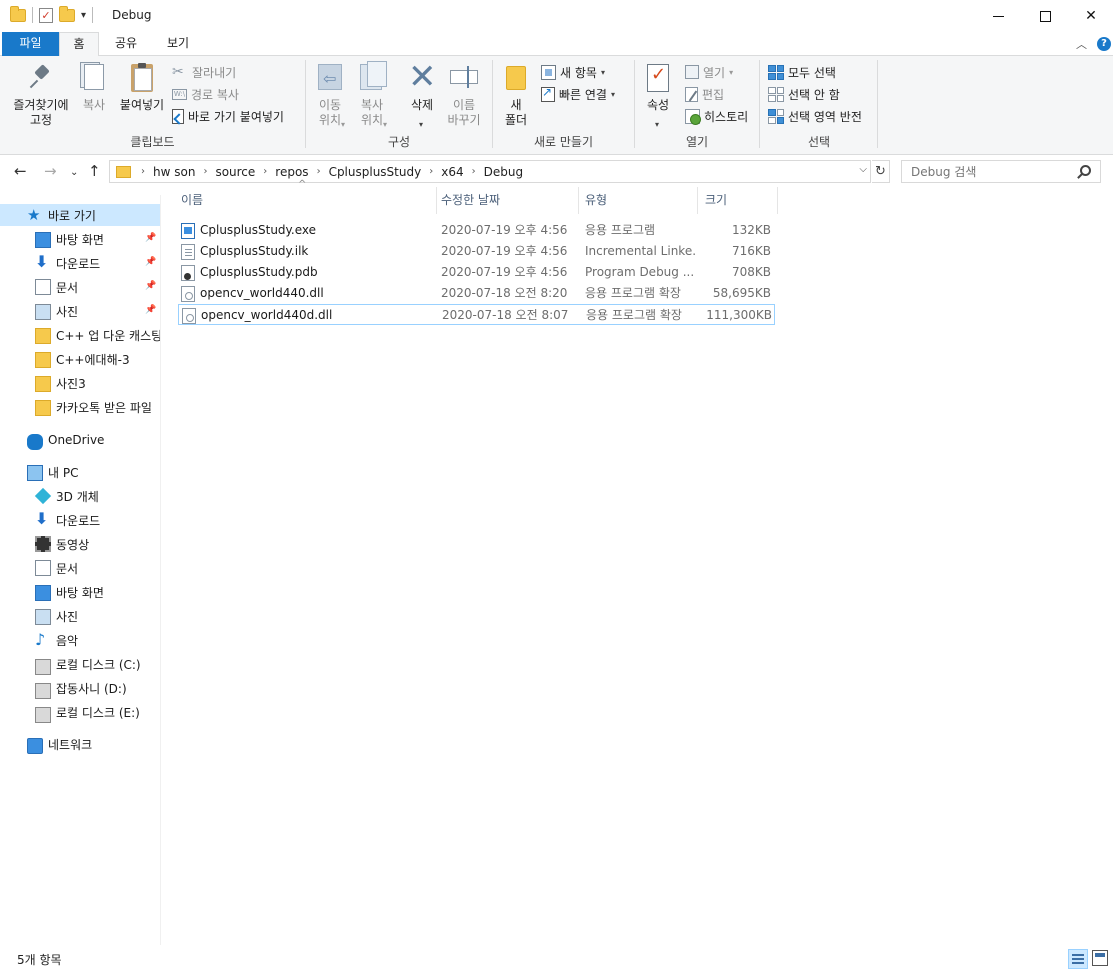 This screenshot has width=1113, height=973. Describe the element at coordinates (80, 335) in the screenshot. I see `nav-quick-item: C++ 업 다운 캐스팅` at that location.